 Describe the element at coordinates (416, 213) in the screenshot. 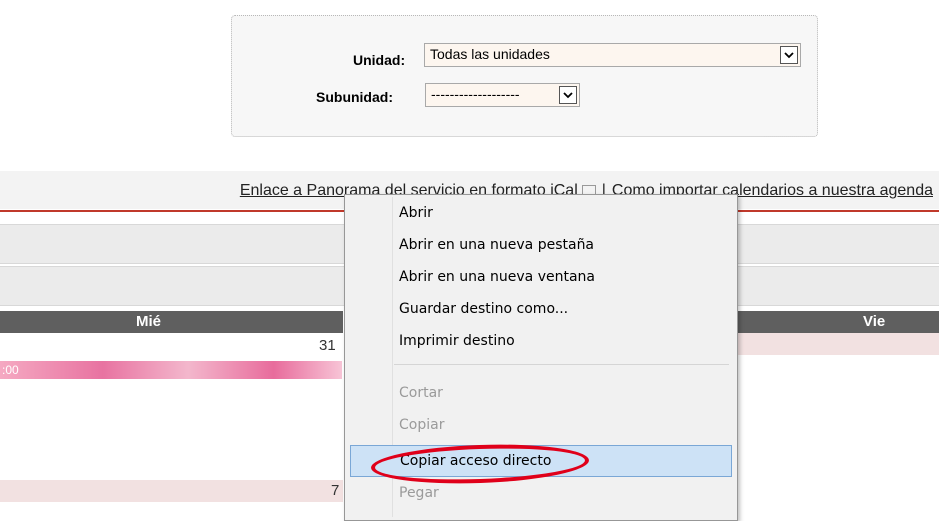

I see `menu-item-label: Abrir` at that location.